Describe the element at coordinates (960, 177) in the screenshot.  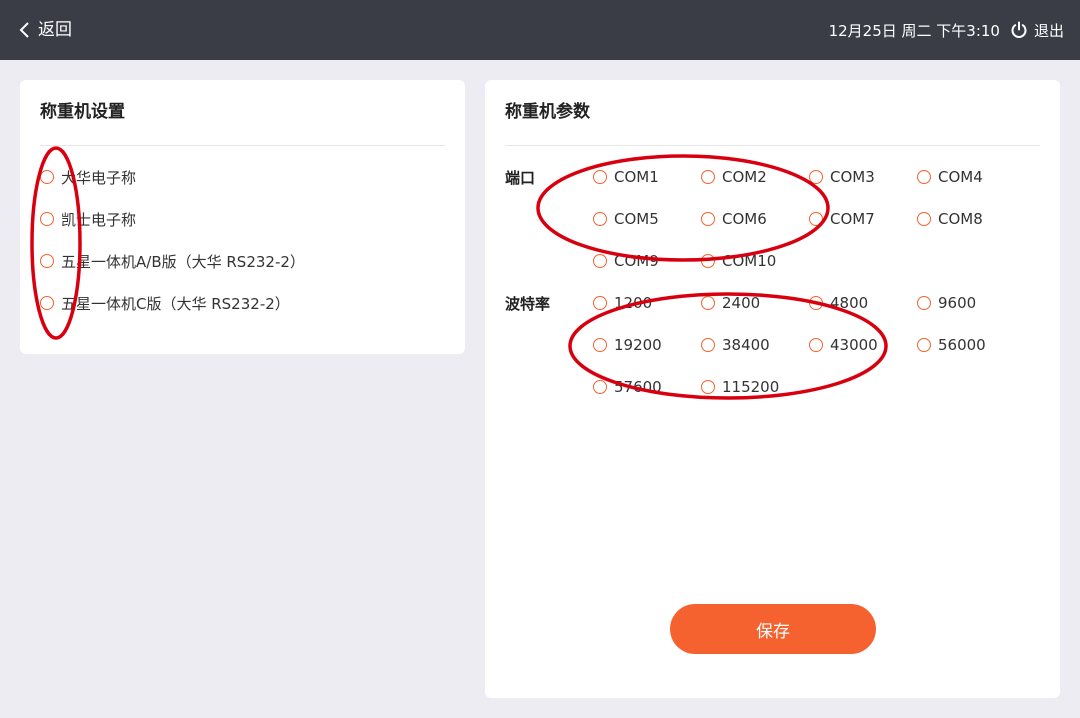
I see `option-label: COM4` at that location.